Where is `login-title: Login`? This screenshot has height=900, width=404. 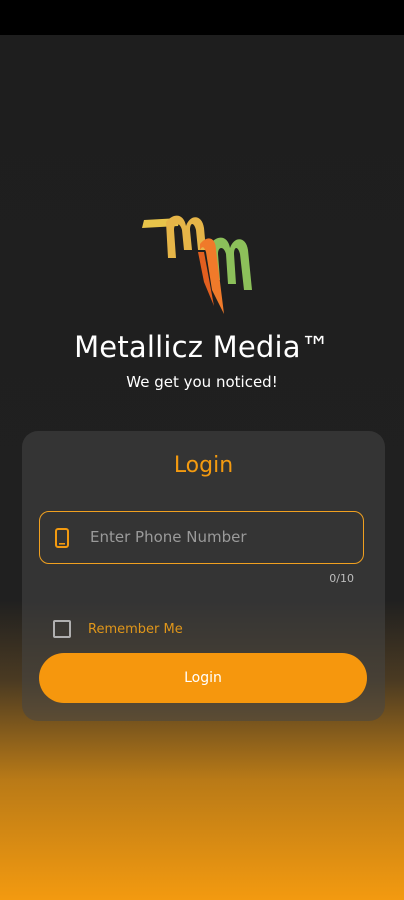 login-title: Login is located at coordinates (203, 465).